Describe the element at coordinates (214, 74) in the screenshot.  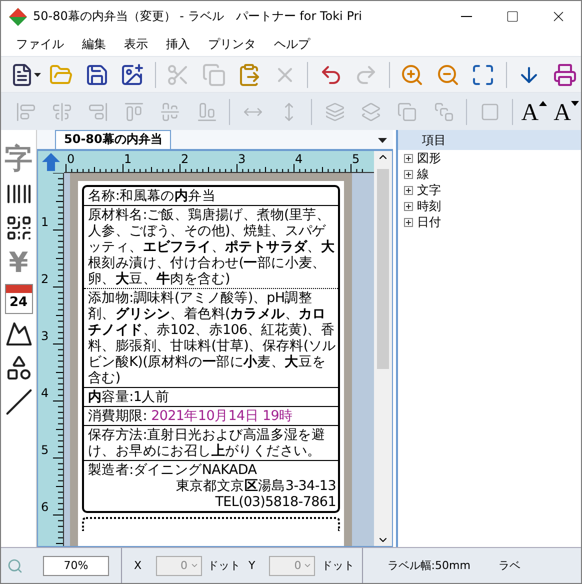
I see `copy-icon` at that location.